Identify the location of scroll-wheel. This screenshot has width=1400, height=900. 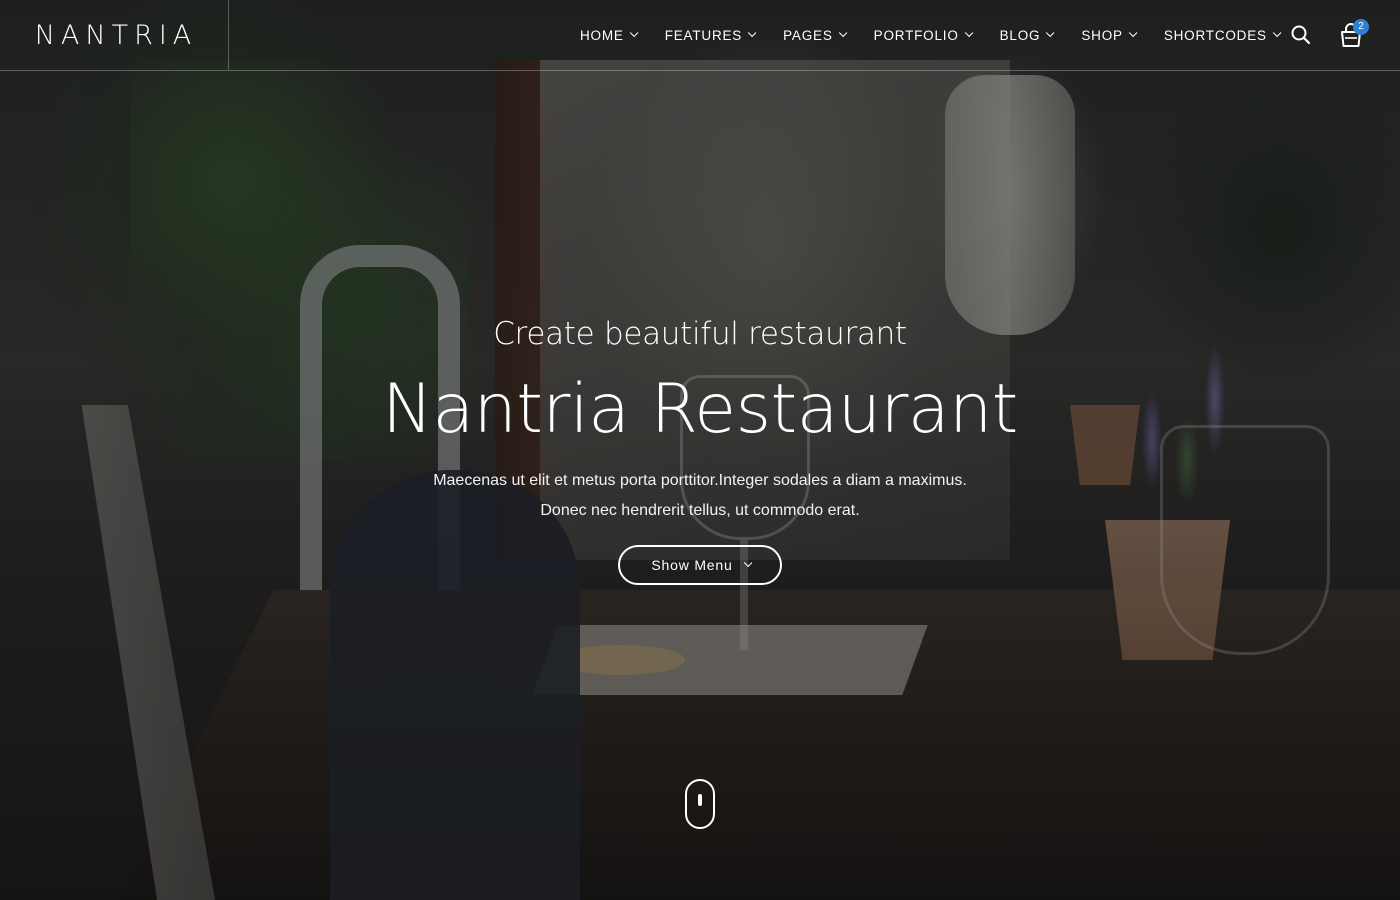
(700, 800).